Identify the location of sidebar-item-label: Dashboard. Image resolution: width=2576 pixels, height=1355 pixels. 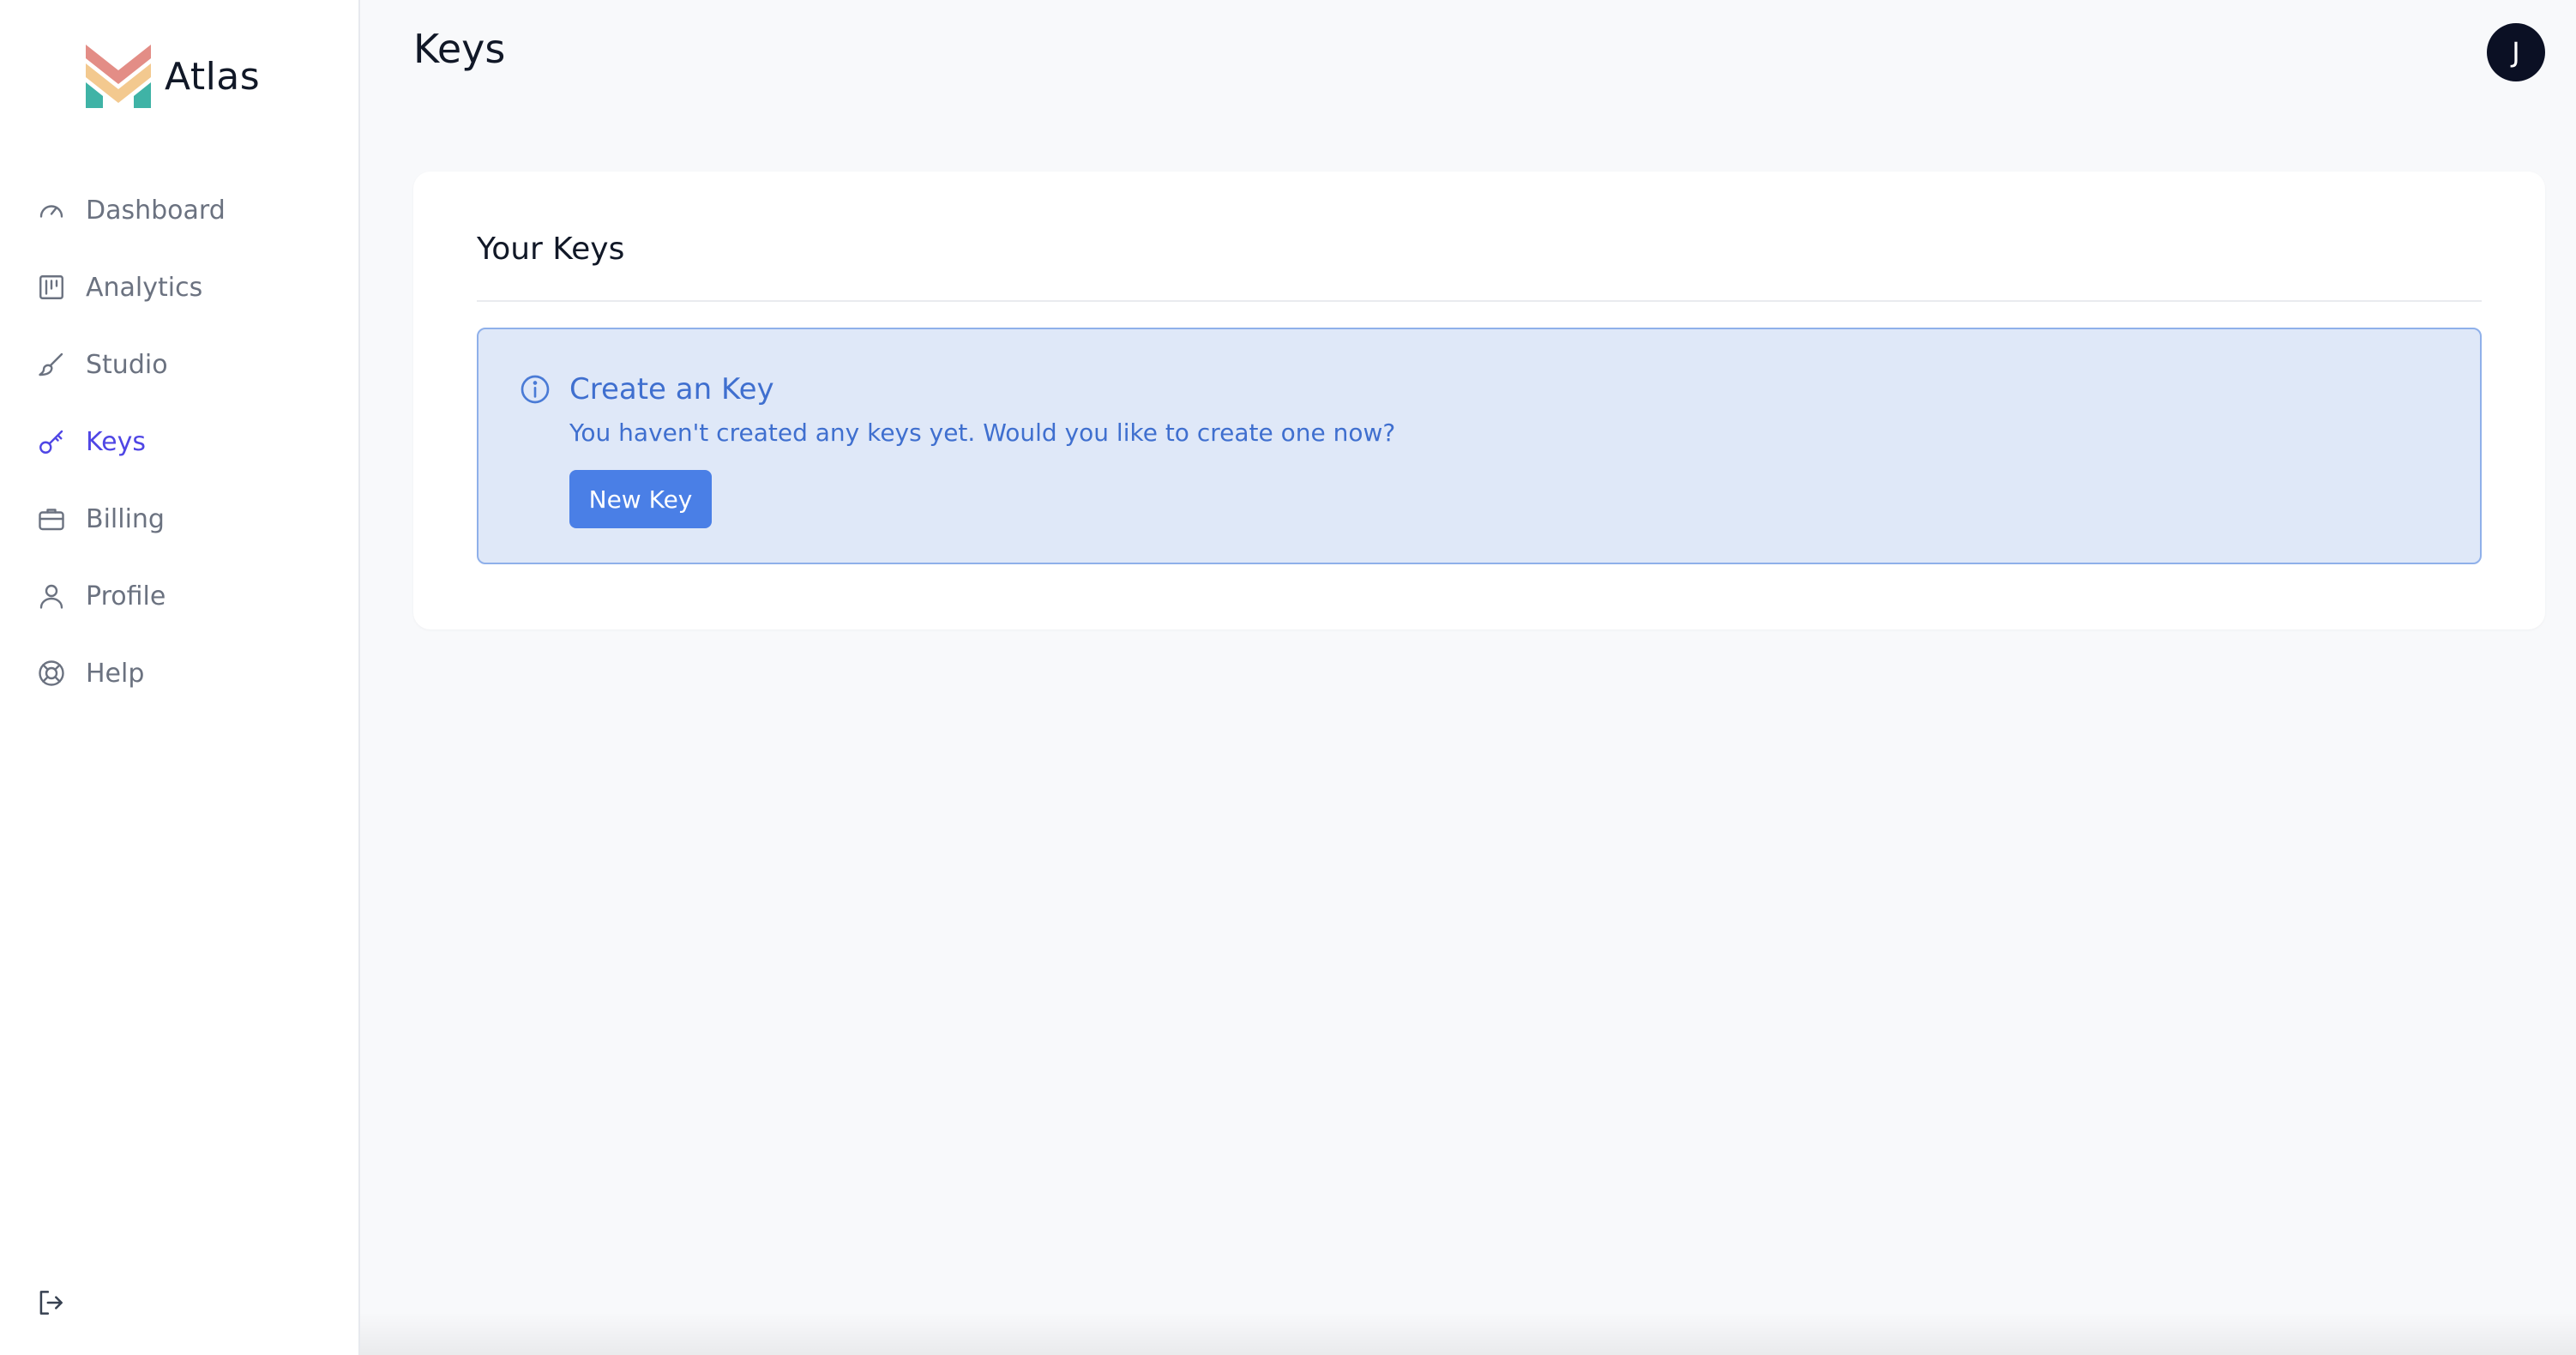
(156, 210).